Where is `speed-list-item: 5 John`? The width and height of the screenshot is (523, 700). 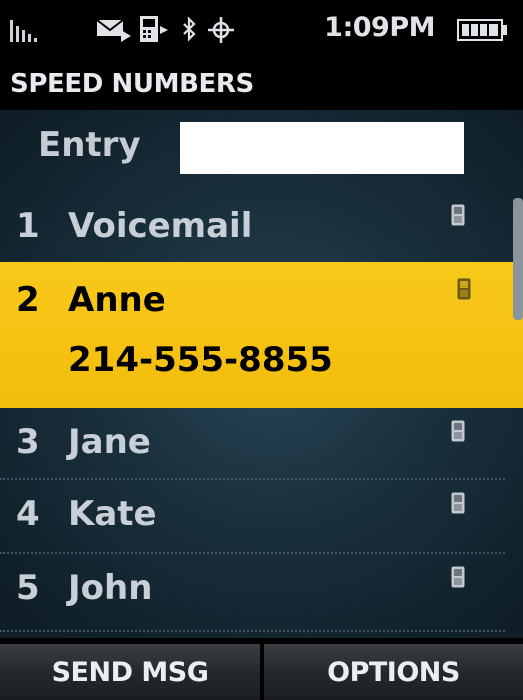 speed-list-item: 5 John is located at coordinates (252, 593).